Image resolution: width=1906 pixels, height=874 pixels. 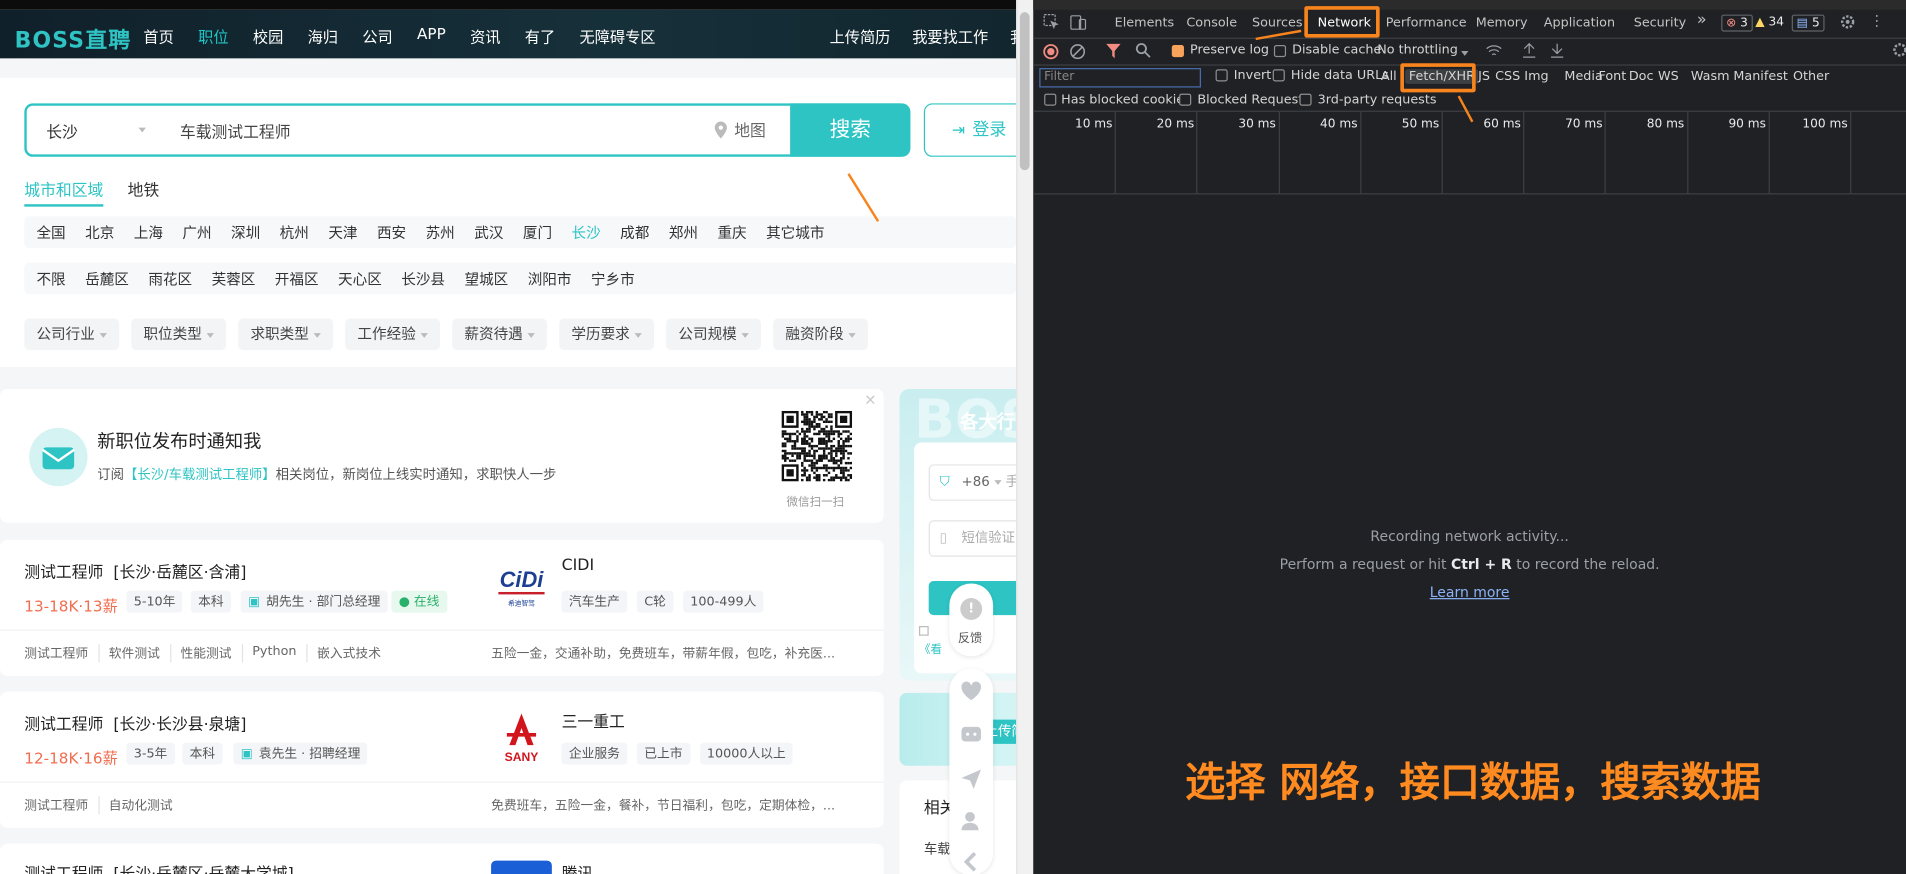 What do you see at coordinates (1847, 23) in the screenshot?
I see `settings-gear-icon` at bounding box center [1847, 23].